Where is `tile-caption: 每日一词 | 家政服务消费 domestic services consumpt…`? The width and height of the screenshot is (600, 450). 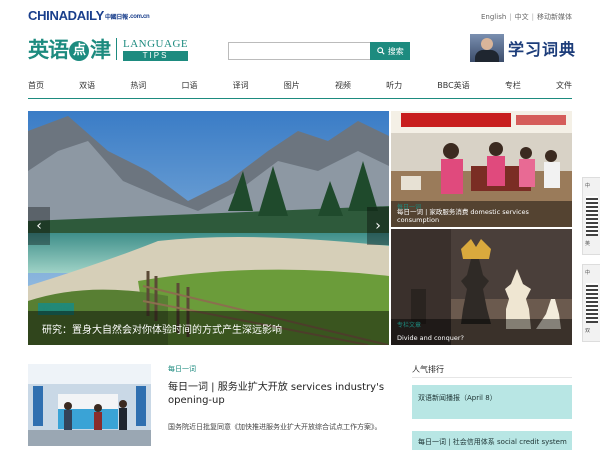
tile-caption: 每日一词 | 家政服务消费 domestic services consumpt… is located at coordinates (463, 216).